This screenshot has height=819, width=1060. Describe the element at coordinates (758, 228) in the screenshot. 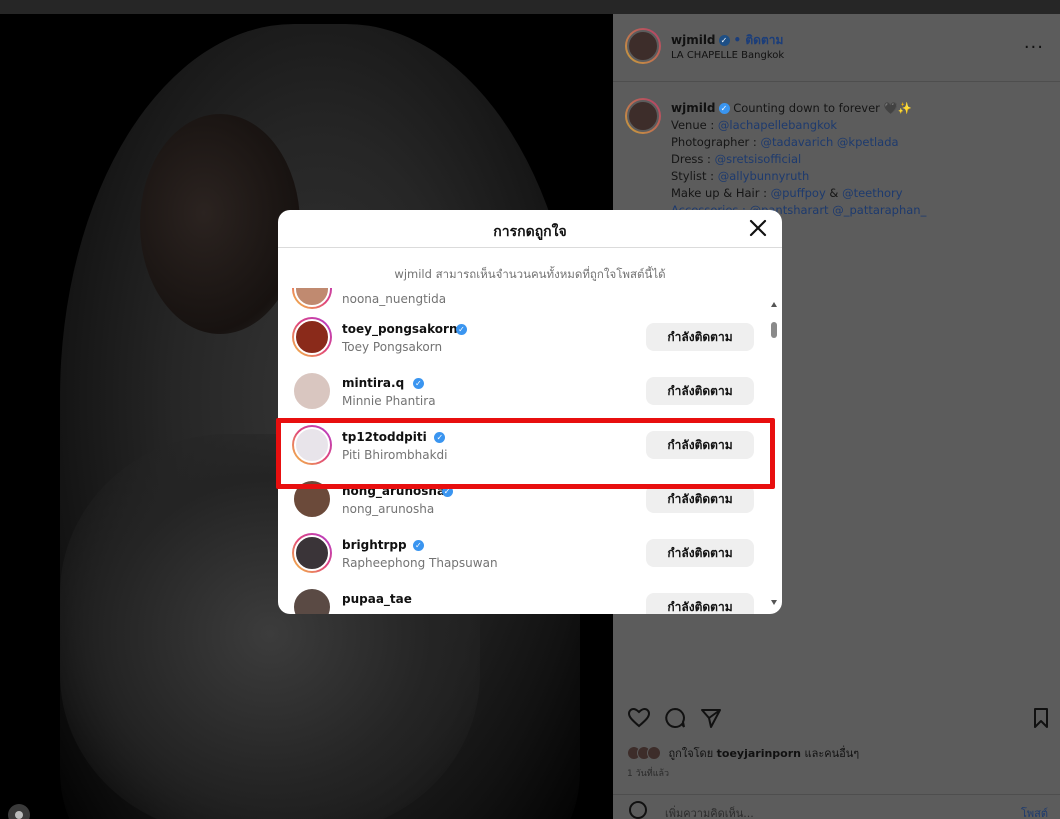

I see `close-icon` at that location.